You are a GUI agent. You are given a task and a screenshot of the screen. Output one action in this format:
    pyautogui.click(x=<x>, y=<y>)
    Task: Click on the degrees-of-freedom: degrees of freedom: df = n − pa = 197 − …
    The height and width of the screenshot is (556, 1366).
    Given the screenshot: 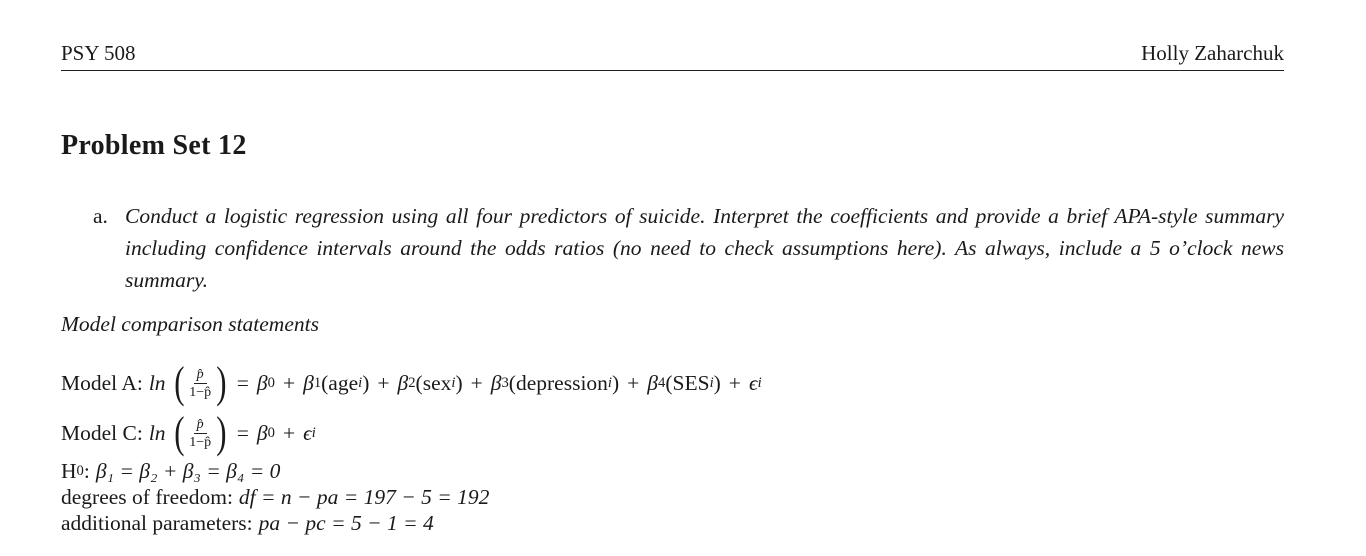 What is the action you would take?
    pyautogui.click(x=411, y=497)
    